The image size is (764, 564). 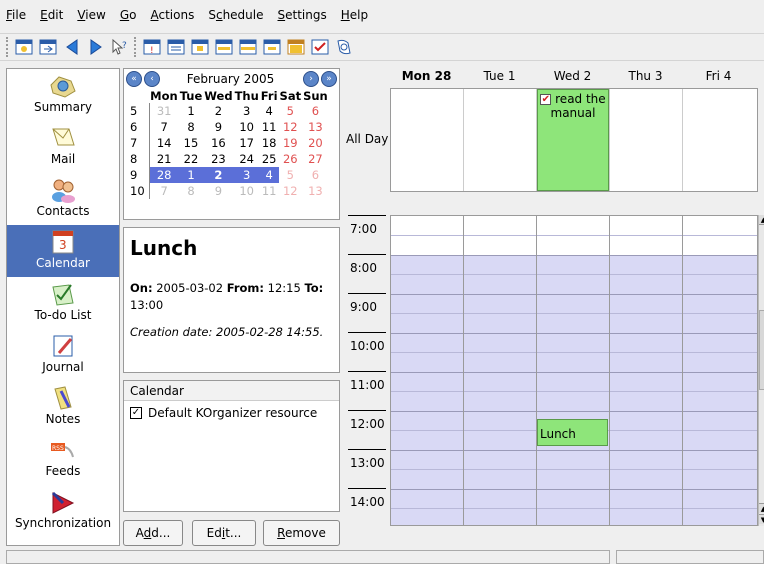 I want to click on day-cell: 2, so click(x=218, y=111).